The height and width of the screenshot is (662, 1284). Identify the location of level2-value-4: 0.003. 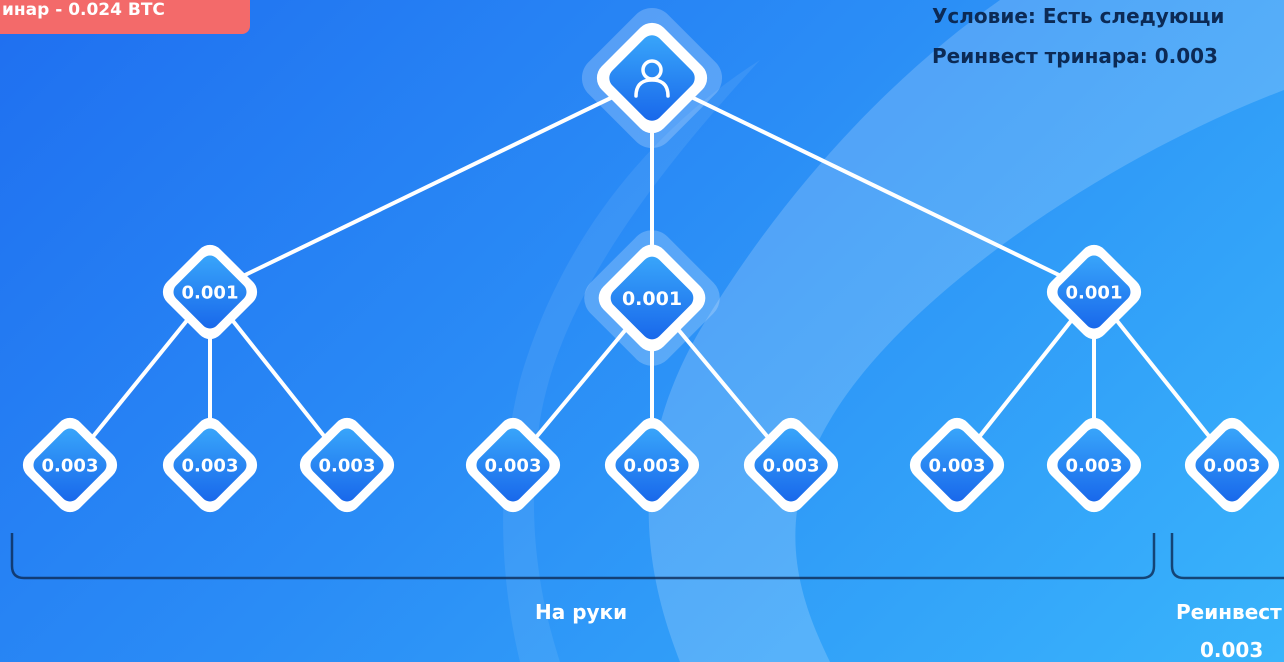
(652, 465).